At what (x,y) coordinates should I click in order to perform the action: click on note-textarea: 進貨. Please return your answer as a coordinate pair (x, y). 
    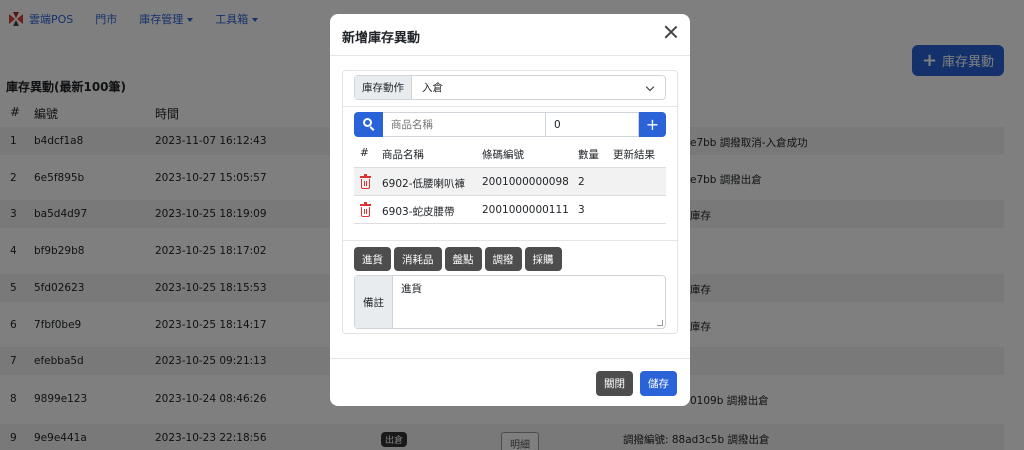
    Looking at the image, I should click on (529, 302).